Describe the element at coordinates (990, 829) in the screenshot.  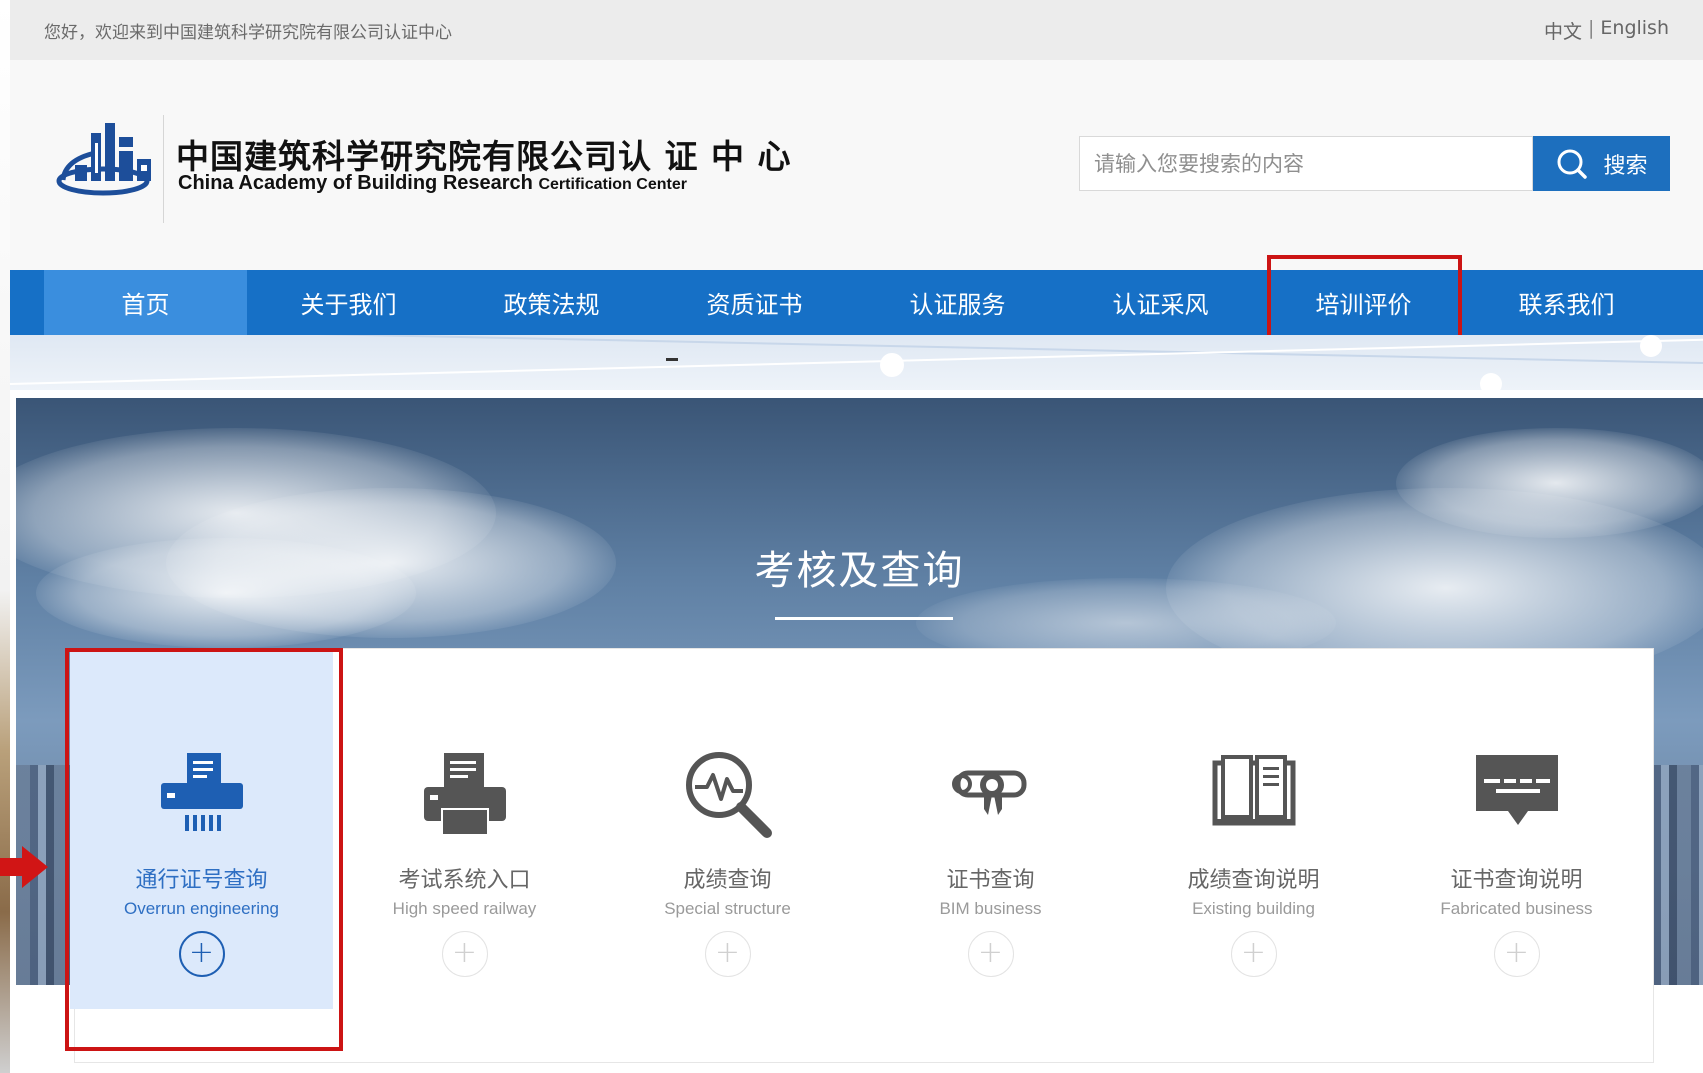
I see `card-certificate-query: 证书查询 BIM business +` at that location.